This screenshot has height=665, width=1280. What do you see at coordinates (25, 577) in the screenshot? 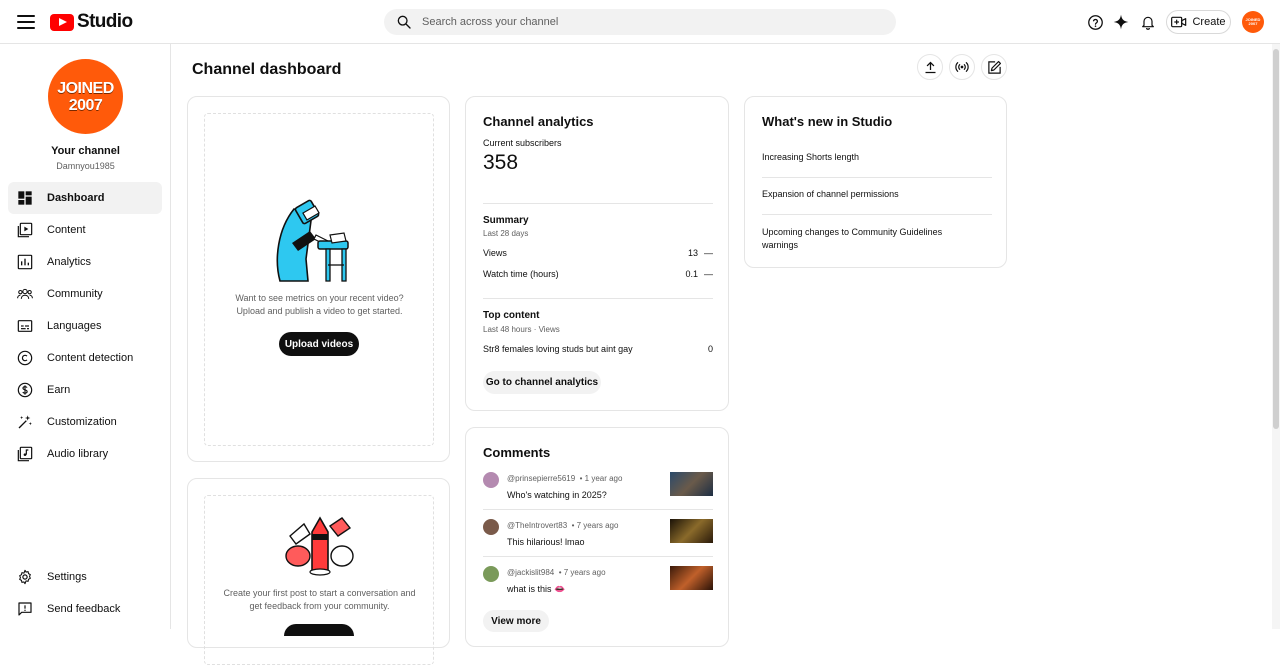
I see `gear-icon` at bounding box center [25, 577].